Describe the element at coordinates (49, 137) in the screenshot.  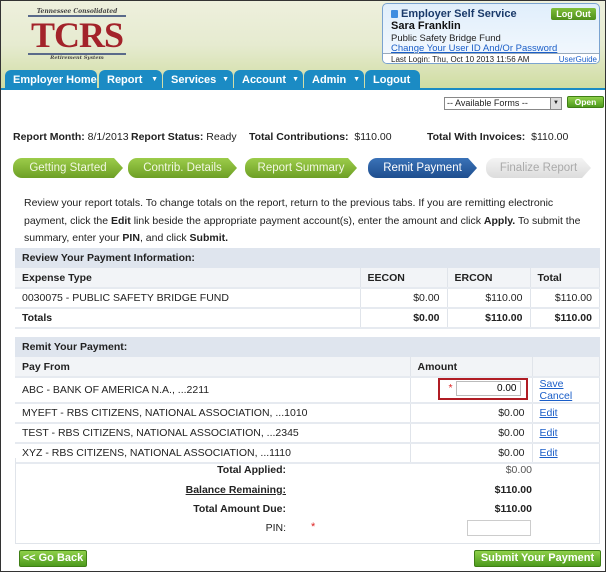
I see `label: Report Month:` at that location.